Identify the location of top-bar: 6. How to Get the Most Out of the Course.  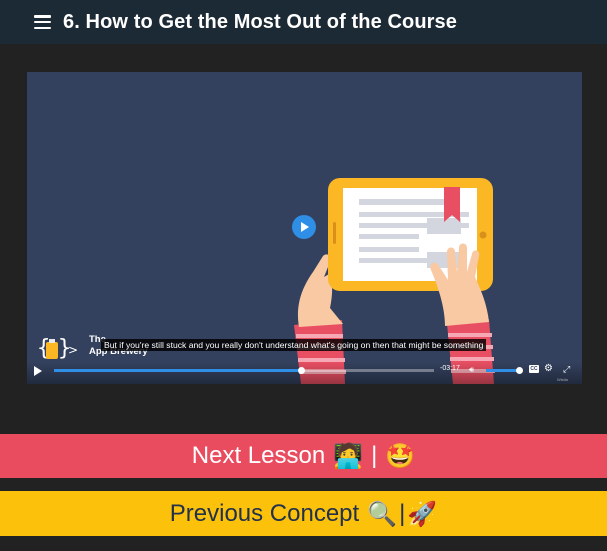
(303, 22).